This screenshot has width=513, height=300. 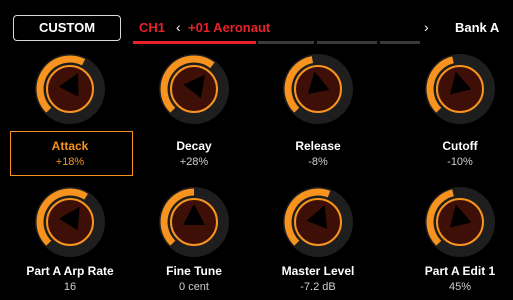 I want to click on knob-value: 16, so click(x=70, y=287).